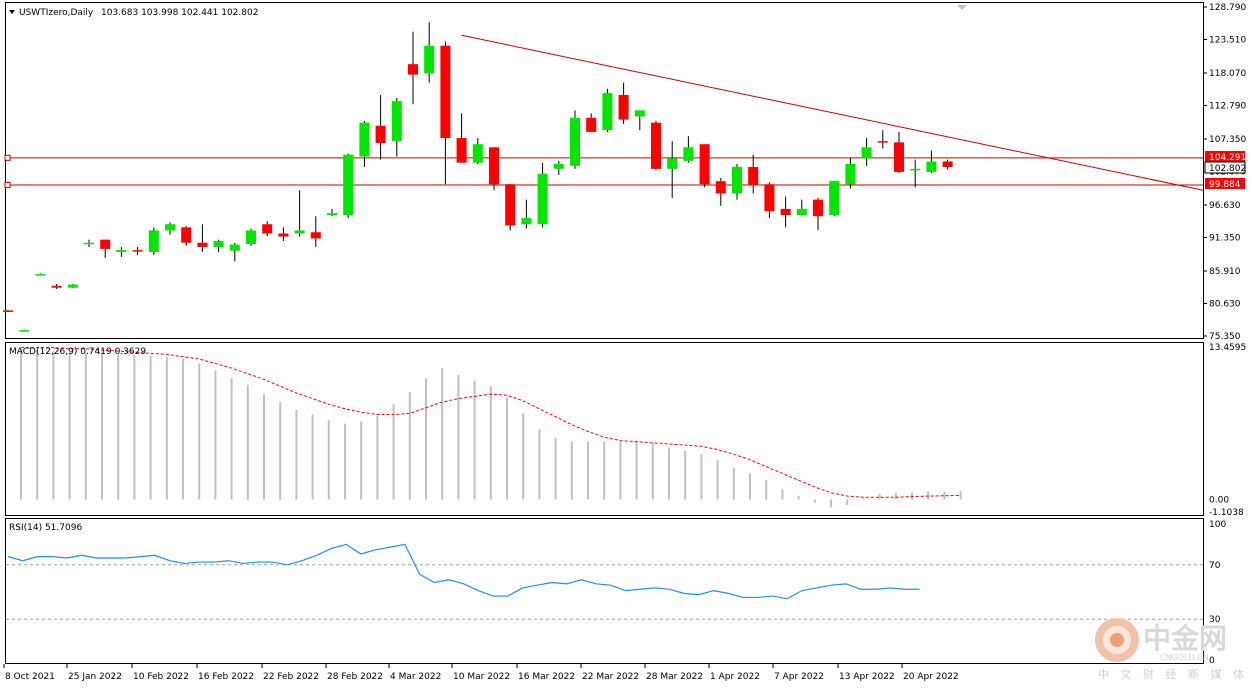 The height and width of the screenshot is (690, 1252). What do you see at coordinates (95, 677) in the screenshot?
I see `date-tick-label: 25 Jan 2022` at bounding box center [95, 677].